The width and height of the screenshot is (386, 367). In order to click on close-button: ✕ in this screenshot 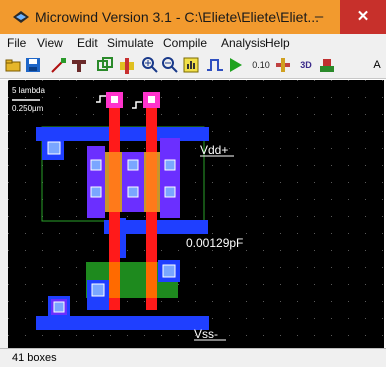, I will do `click(363, 17)`.